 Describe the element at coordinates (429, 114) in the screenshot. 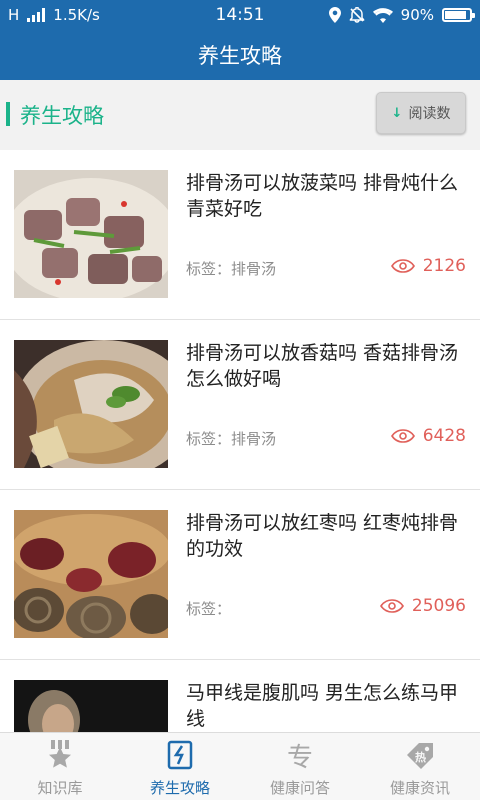

I see `sort-label: 阅读数` at that location.